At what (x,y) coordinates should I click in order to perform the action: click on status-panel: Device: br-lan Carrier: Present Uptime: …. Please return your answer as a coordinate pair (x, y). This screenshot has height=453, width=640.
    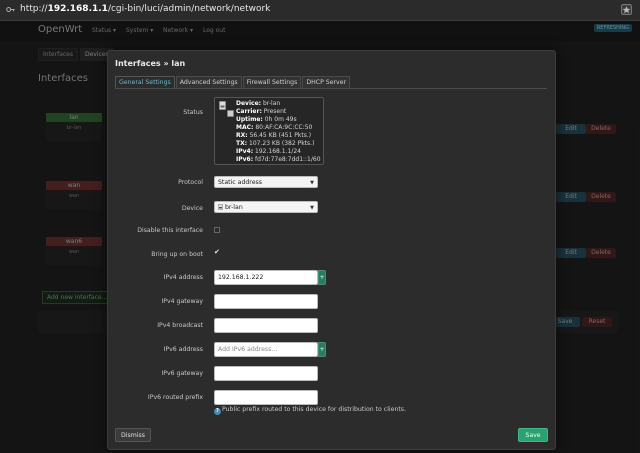
    Looking at the image, I should click on (269, 131).